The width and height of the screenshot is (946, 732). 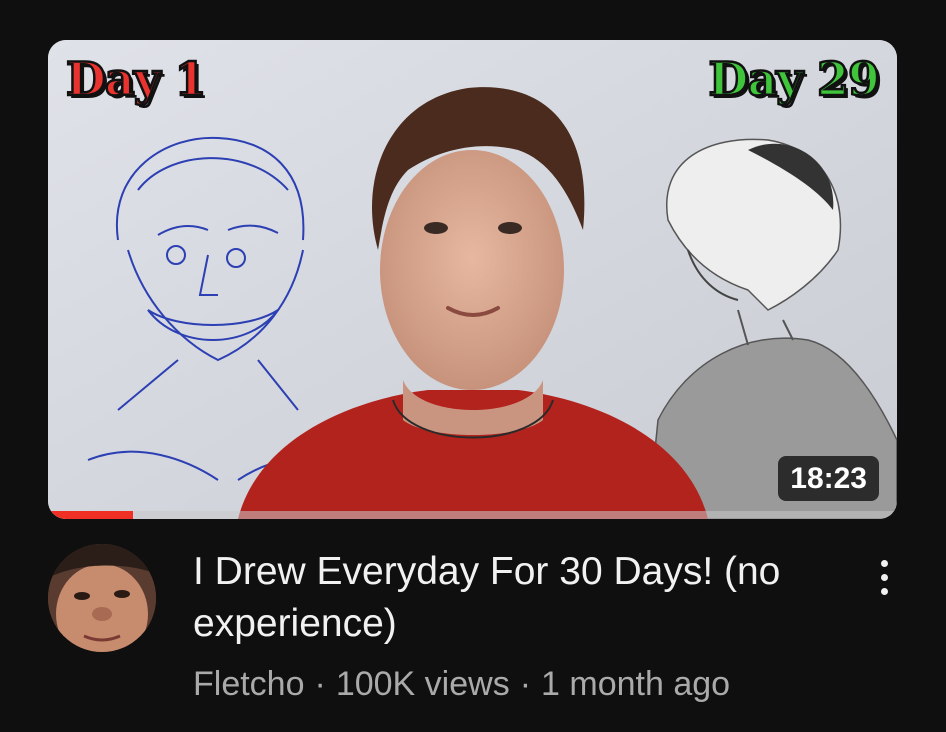 I want to click on video-metadata: Fletcho · 100K views · 1 month ago, so click(x=461, y=684).